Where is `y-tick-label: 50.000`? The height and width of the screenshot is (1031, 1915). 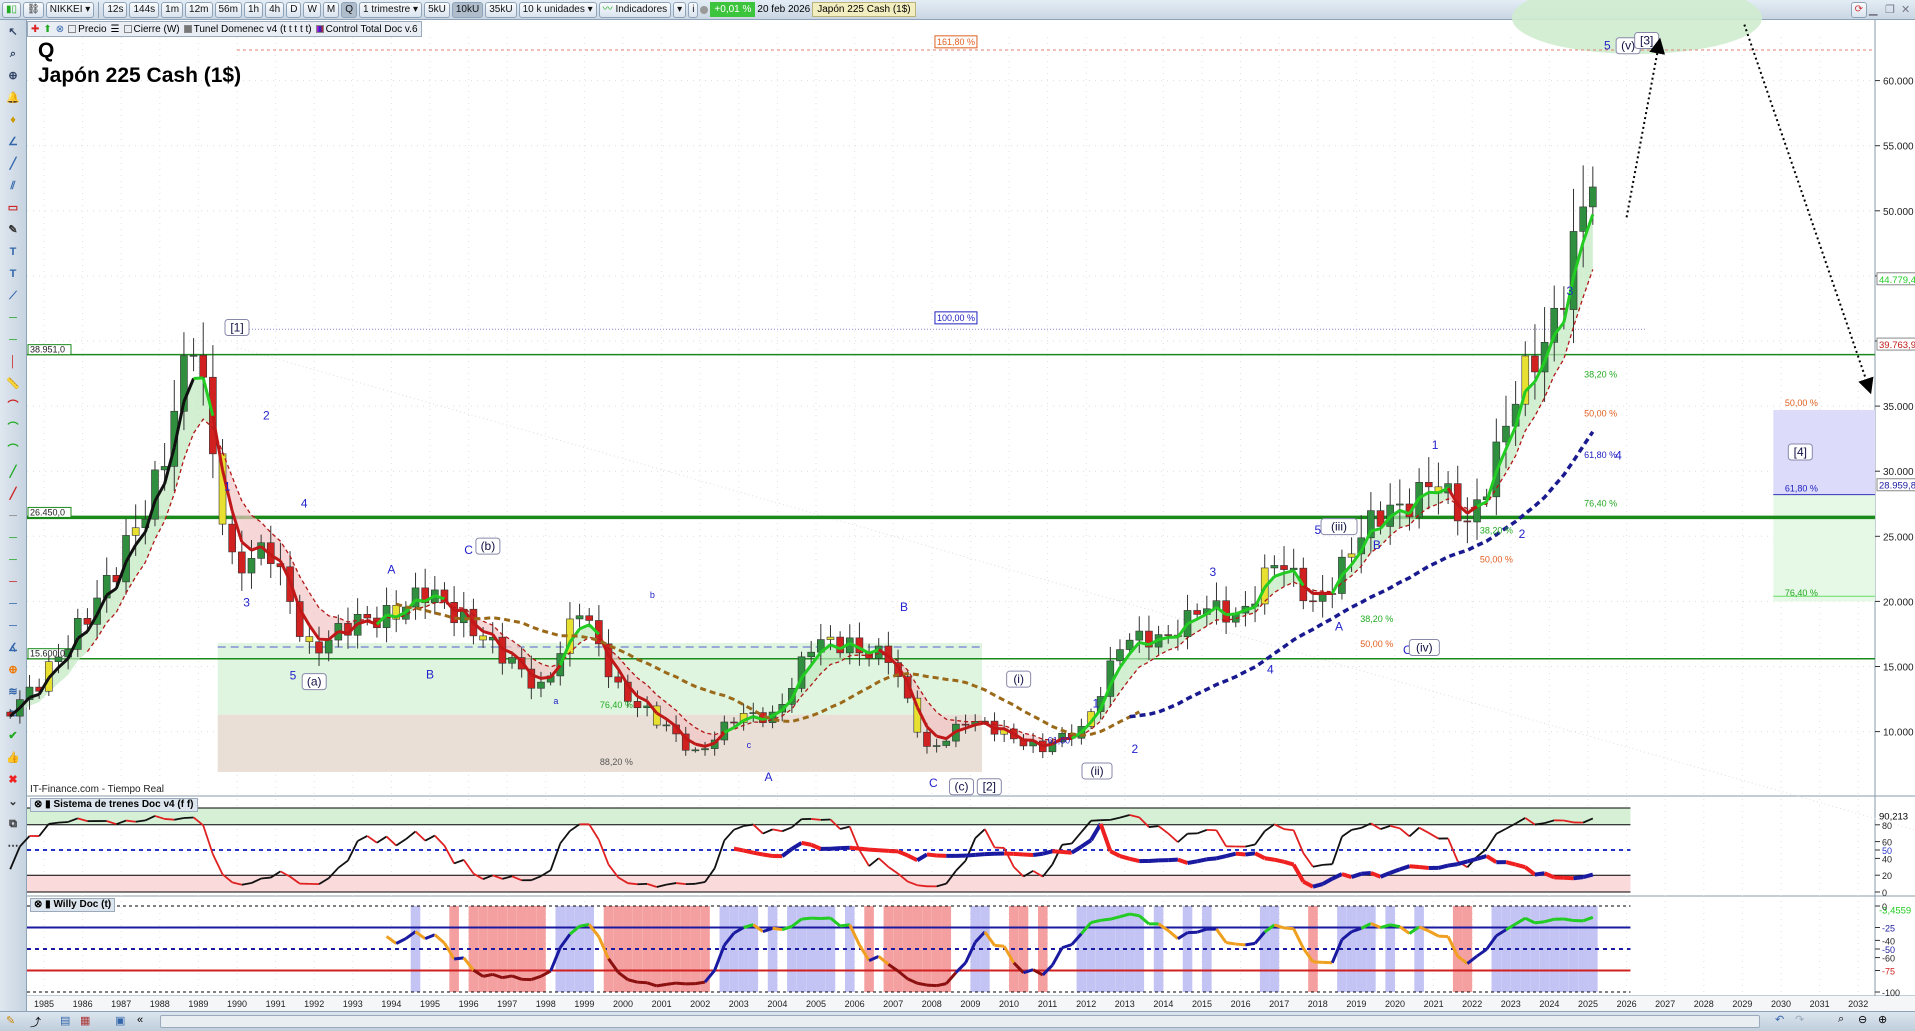
y-tick-label: 50.000 is located at coordinates (1898, 212).